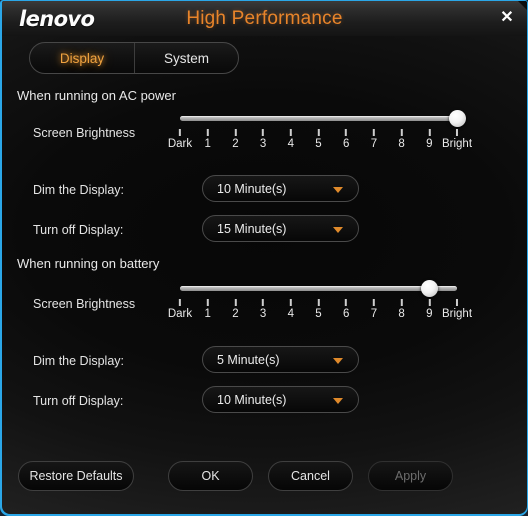 This screenshot has width=528, height=516. I want to click on section-title-ac: When running on AC power, so click(96, 95).